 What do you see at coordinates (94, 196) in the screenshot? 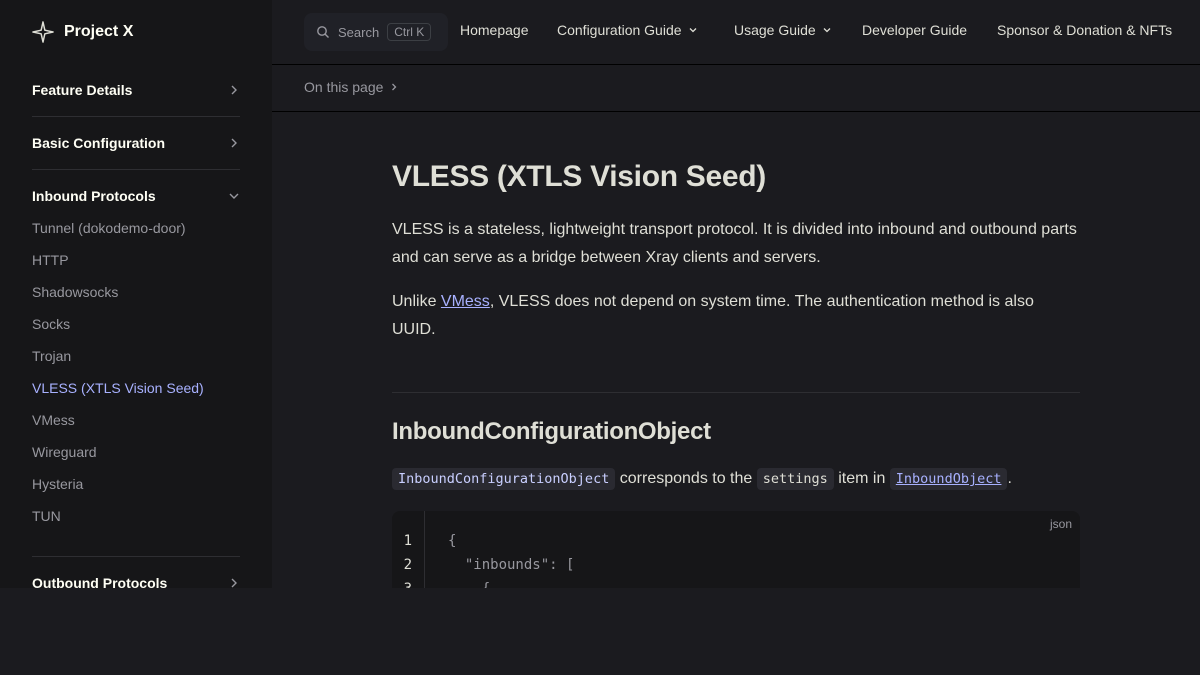
I see `sidebar-section-label: Inbound Protocols` at bounding box center [94, 196].